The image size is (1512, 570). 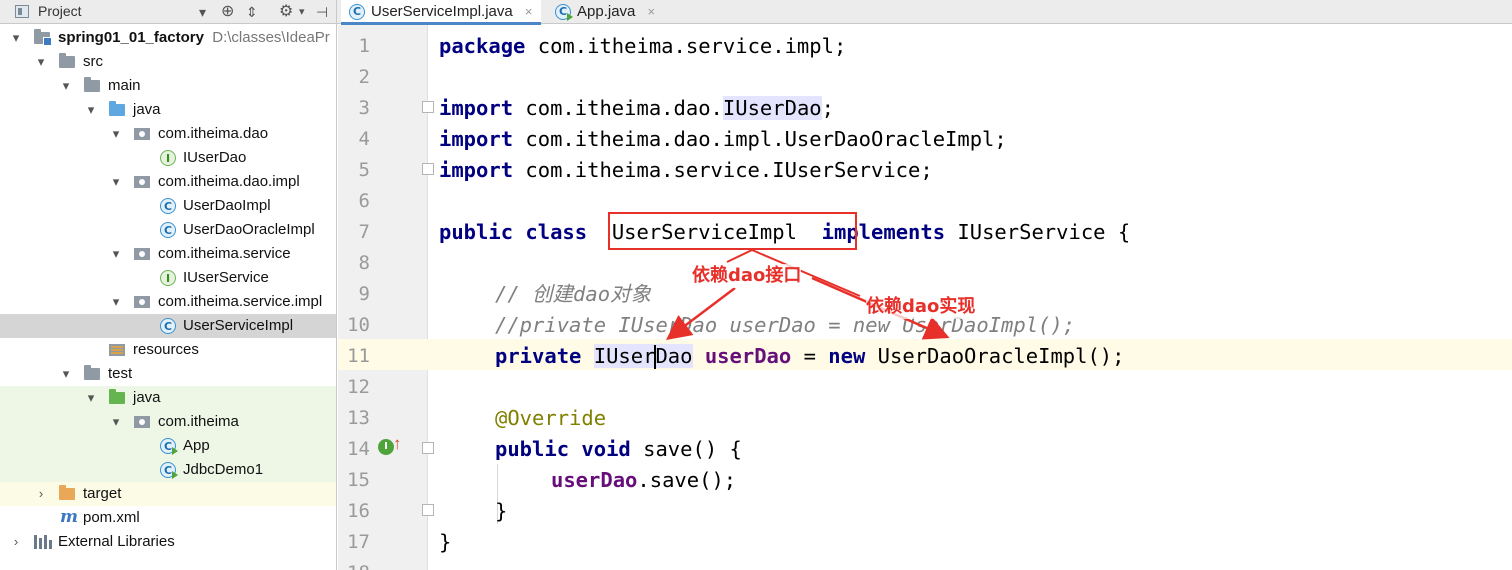 I want to click on test-source-folder-icon, so click(x=117, y=396).